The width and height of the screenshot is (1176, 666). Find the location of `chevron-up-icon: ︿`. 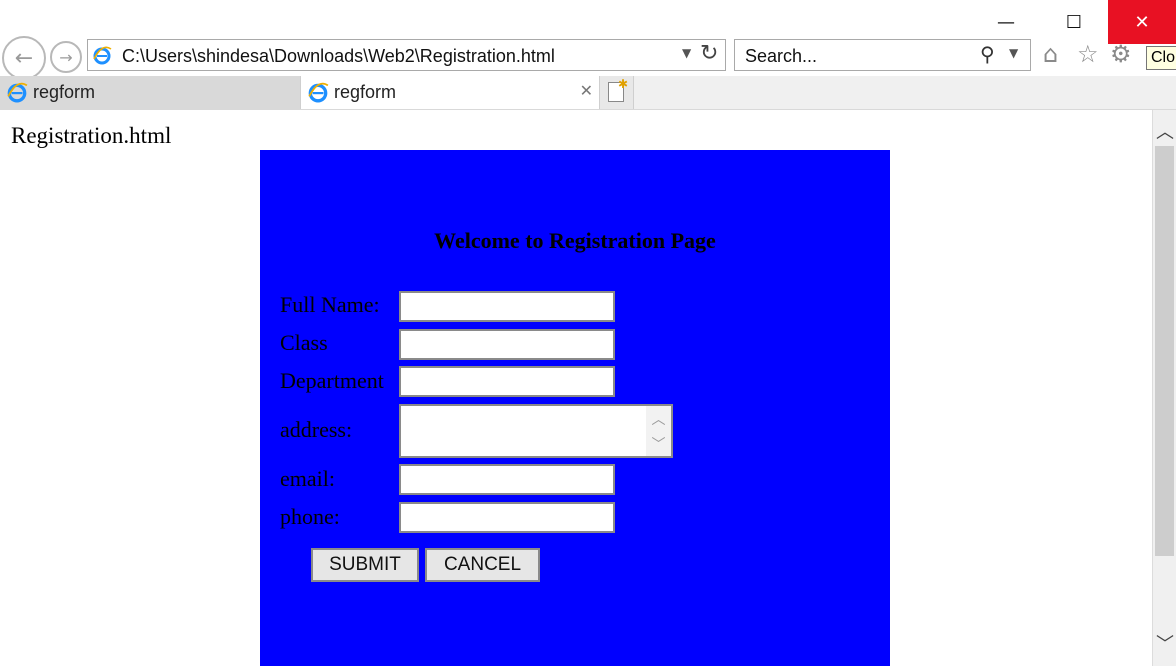

chevron-up-icon: ︿ is located at coordinates (659, 419).